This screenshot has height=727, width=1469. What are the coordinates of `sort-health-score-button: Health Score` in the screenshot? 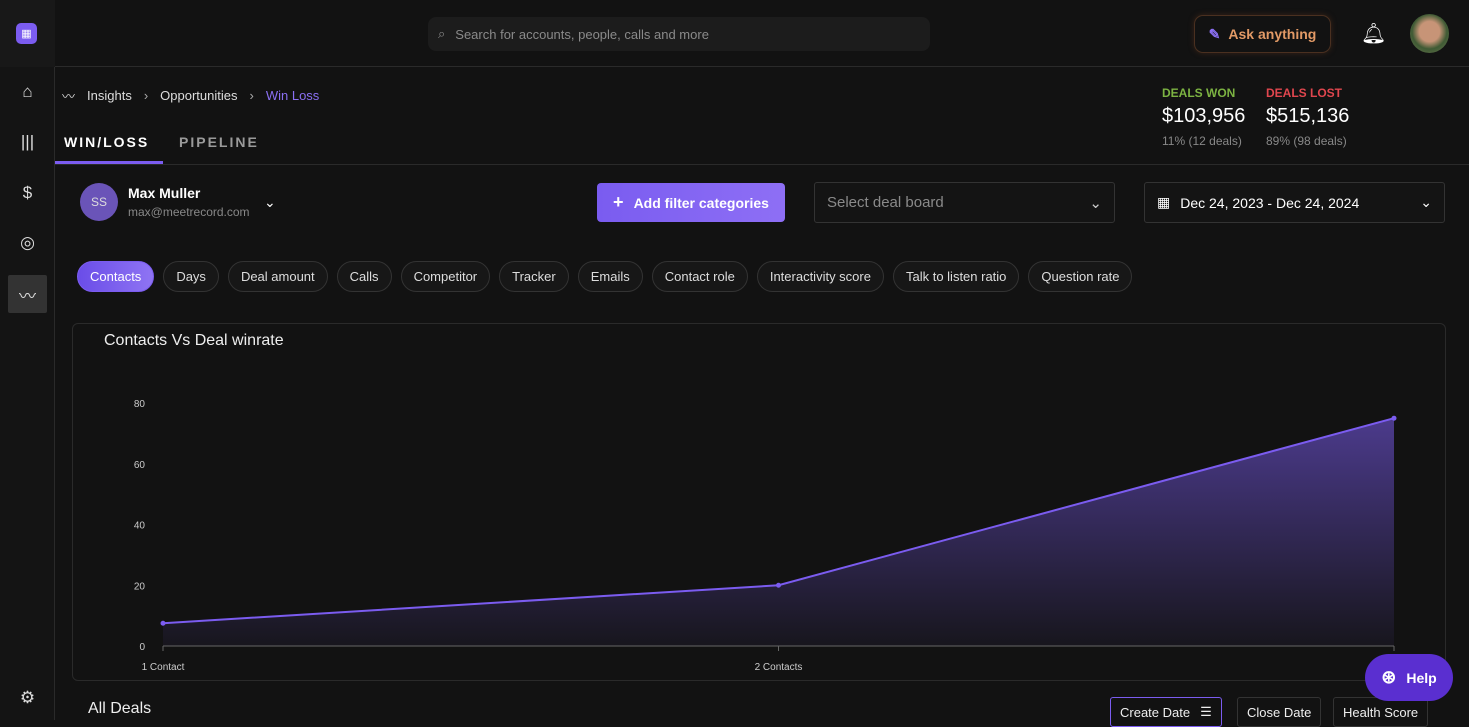 It's located at (1381, 712).